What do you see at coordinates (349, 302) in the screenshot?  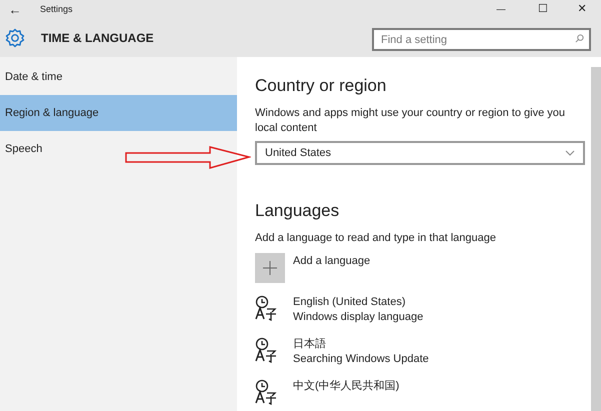 I see `language-name: English (United States)` at bounding box center [349, 302].